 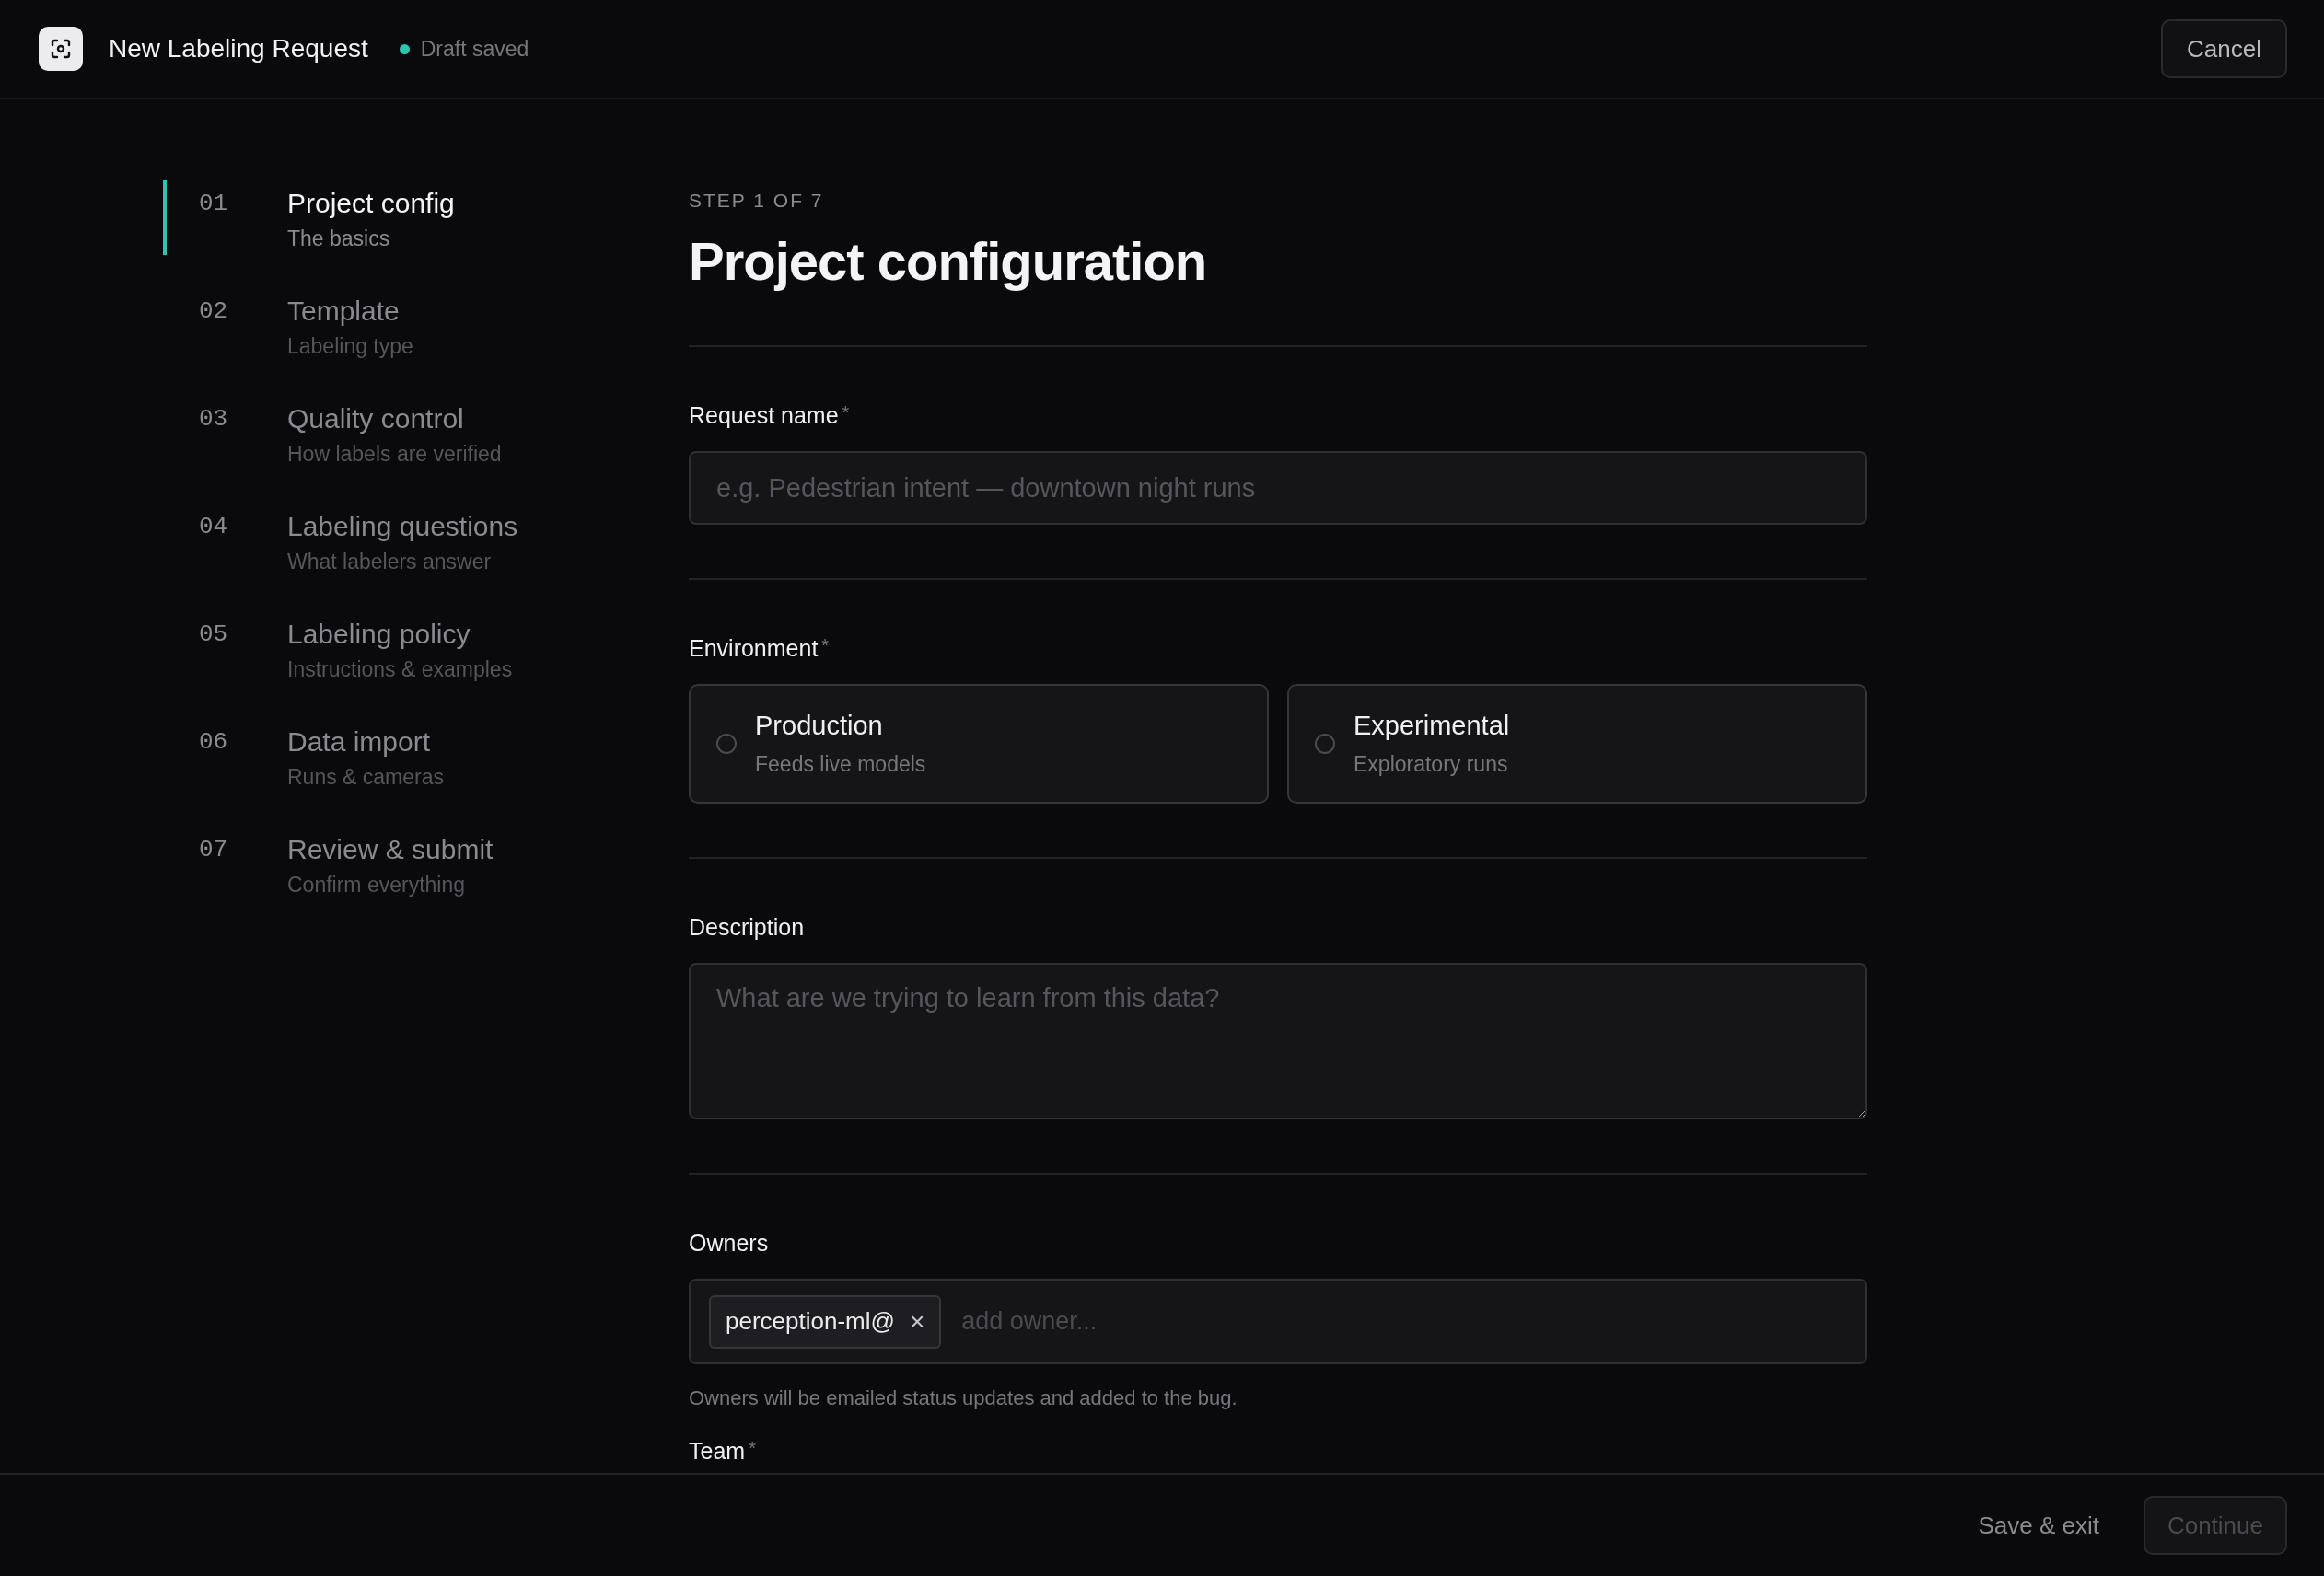 What do you see at coordinates (757, 201) in the screenshot?
I see `step-counter: STEP 1 OF 7` at bounding box center [757, 201].